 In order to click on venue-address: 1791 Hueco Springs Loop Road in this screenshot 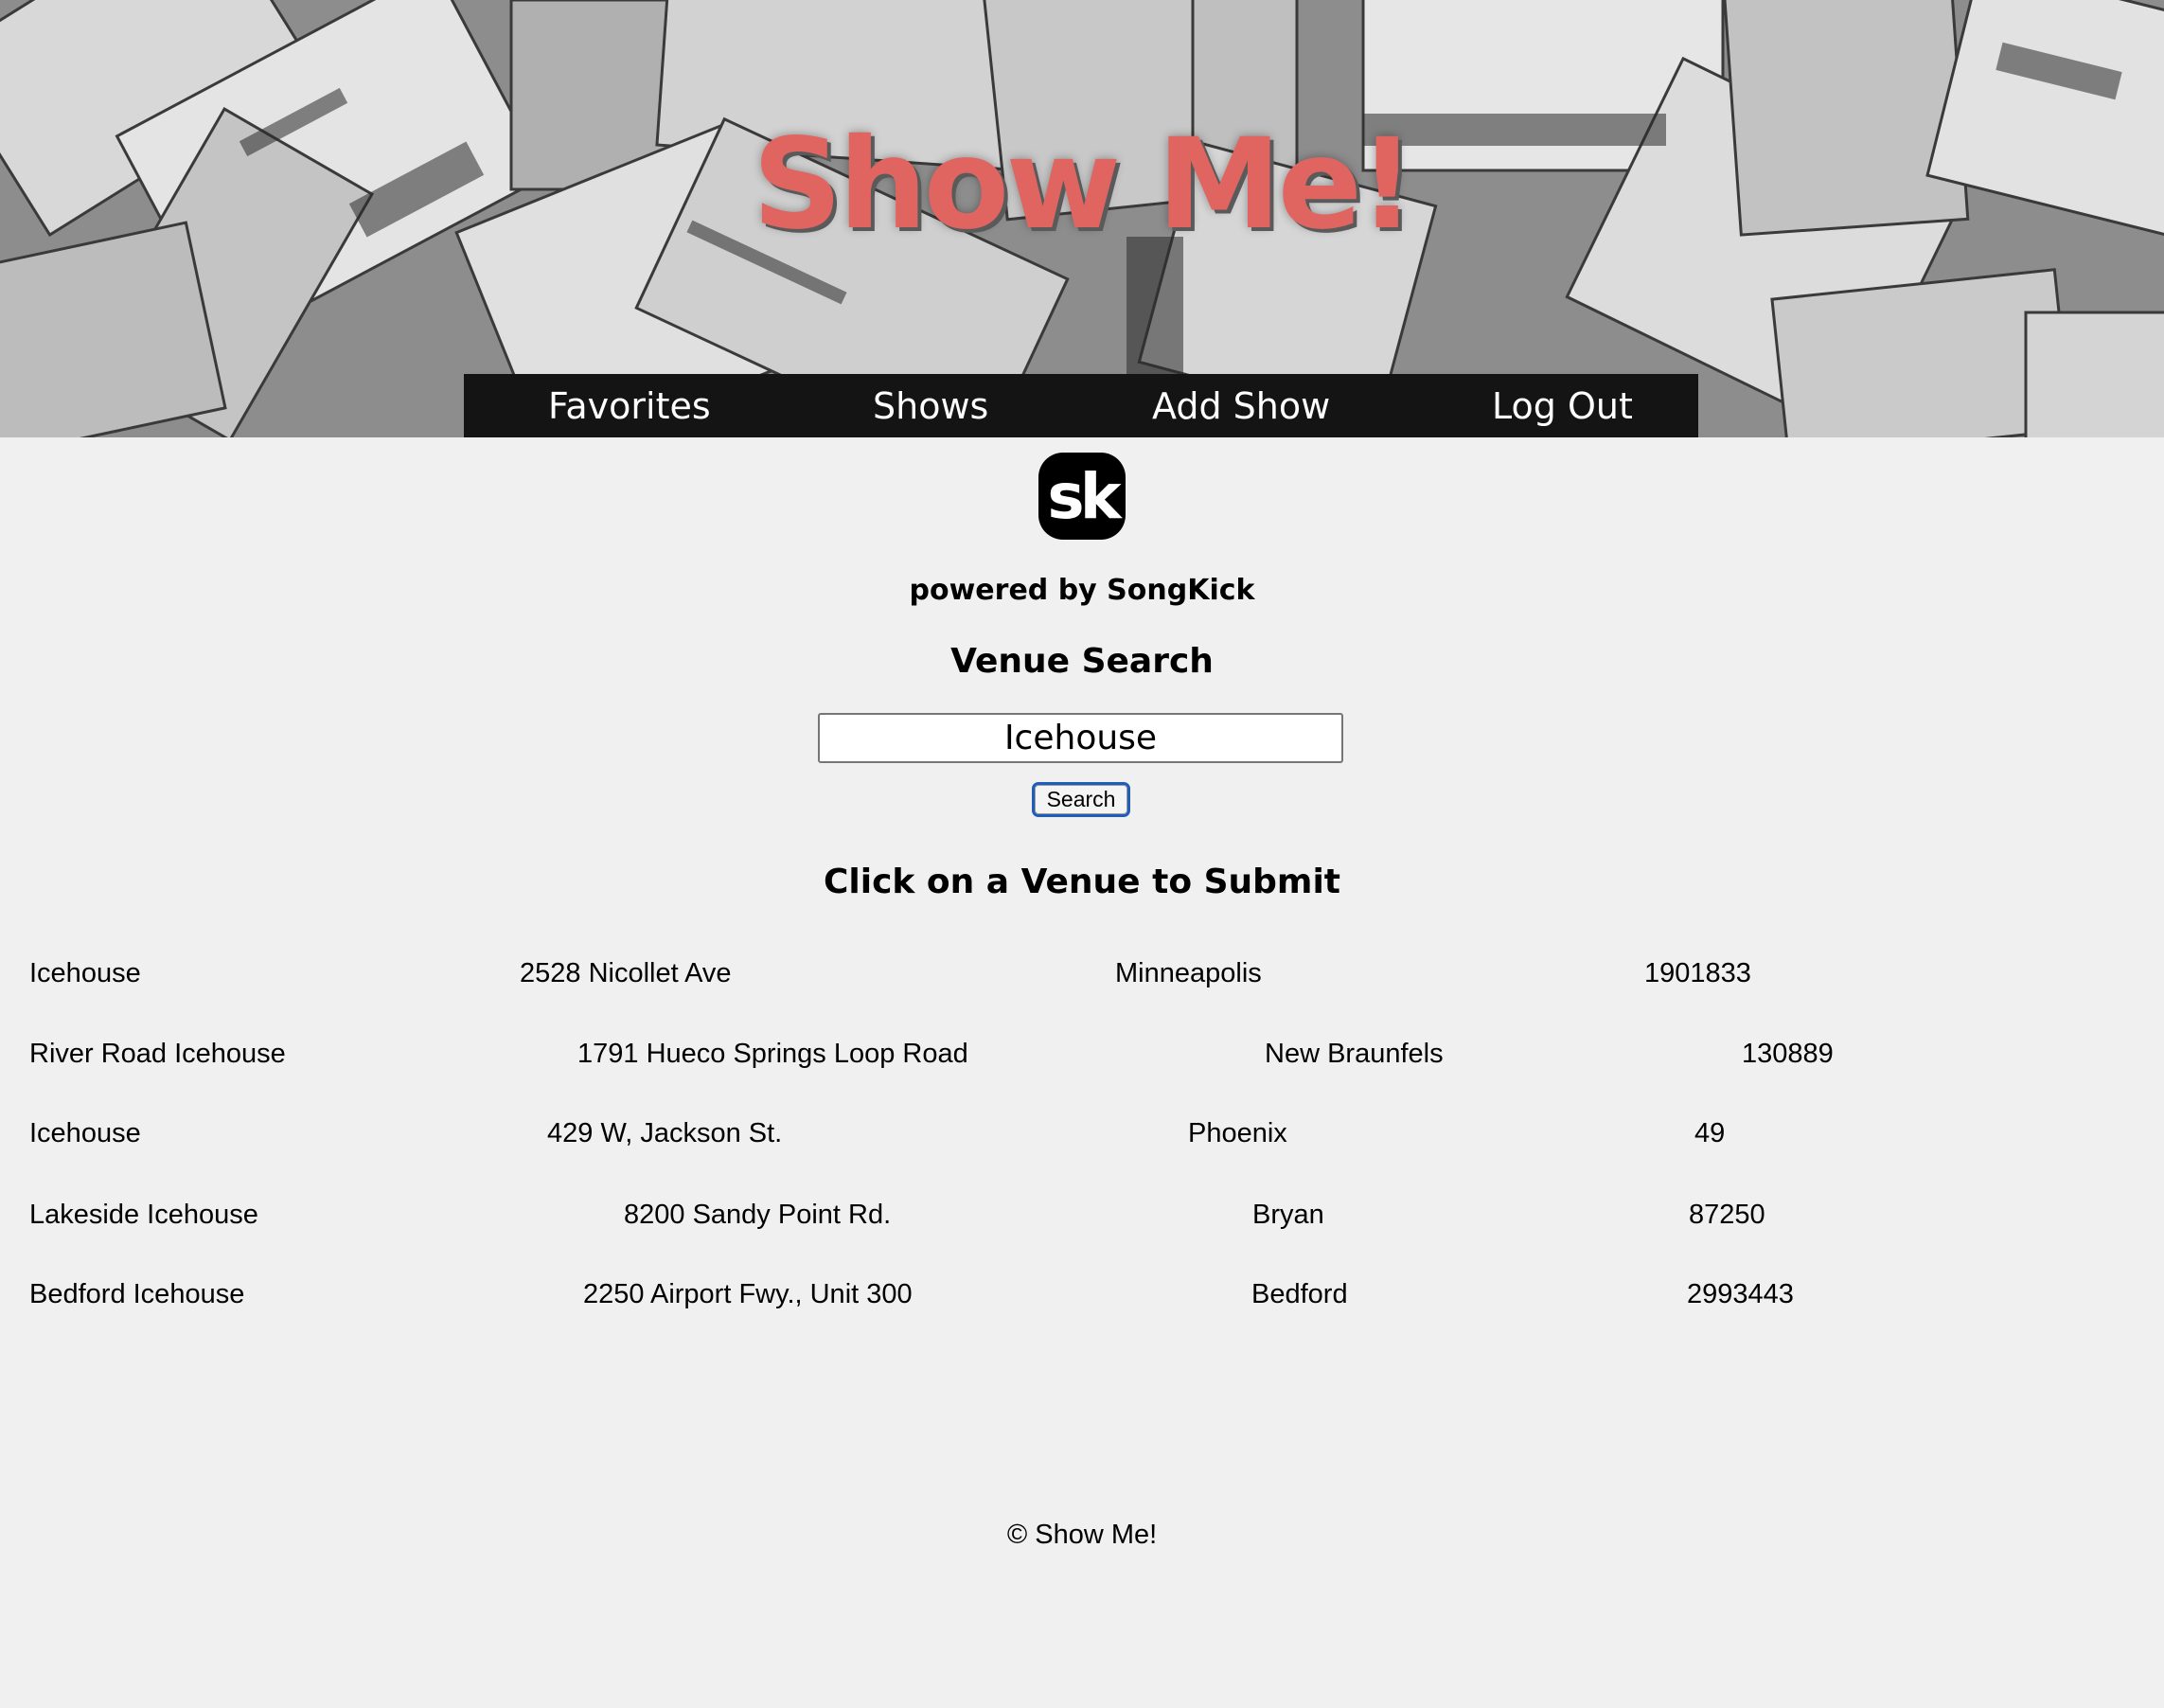, I will do `click(772, 1054)`.